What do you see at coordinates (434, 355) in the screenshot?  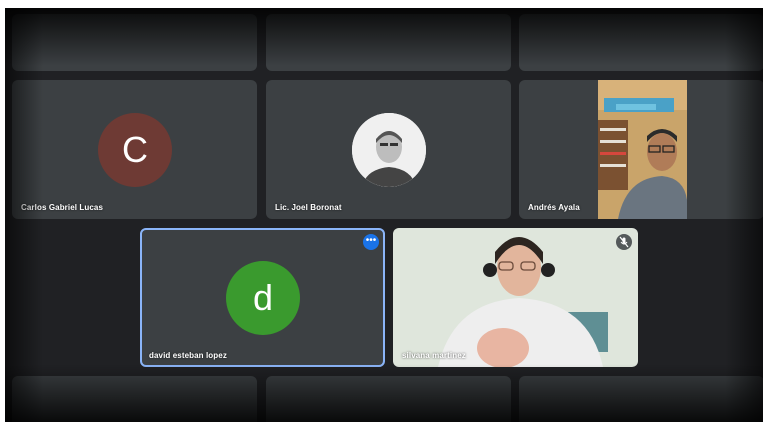 I see `participant-name: silvana martinez` at bounding box center [434, 355].